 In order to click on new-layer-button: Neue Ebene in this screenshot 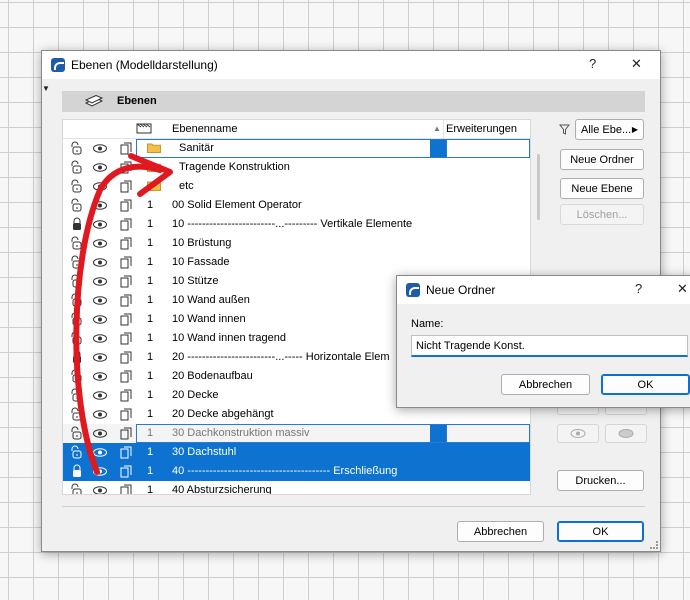, I will do `click(602, 188)`.